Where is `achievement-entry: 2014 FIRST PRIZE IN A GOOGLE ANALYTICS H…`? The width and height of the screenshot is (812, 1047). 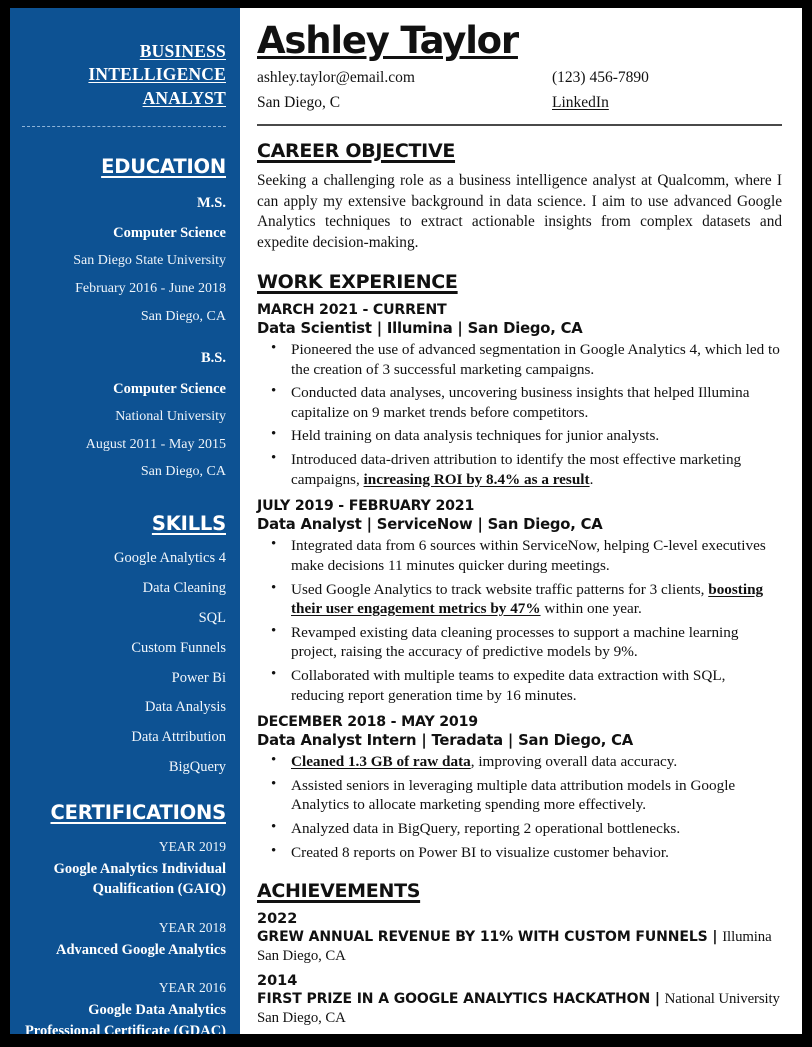
achievement-entry: 2014 FIRST PRIZE IN A GOOGLE ANALYTICS H… is located at coordinates (519, 1000).